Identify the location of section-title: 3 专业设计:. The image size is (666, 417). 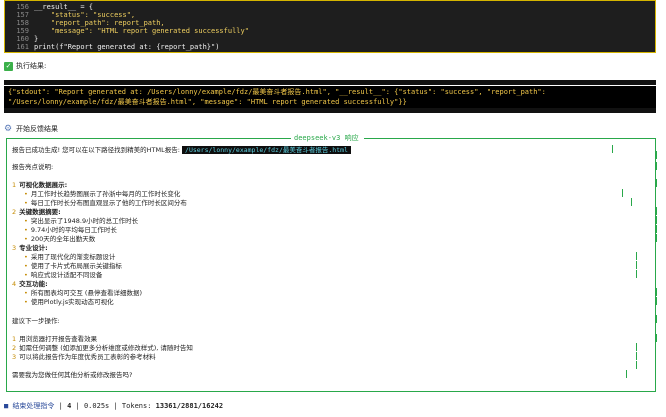
(30, 248).